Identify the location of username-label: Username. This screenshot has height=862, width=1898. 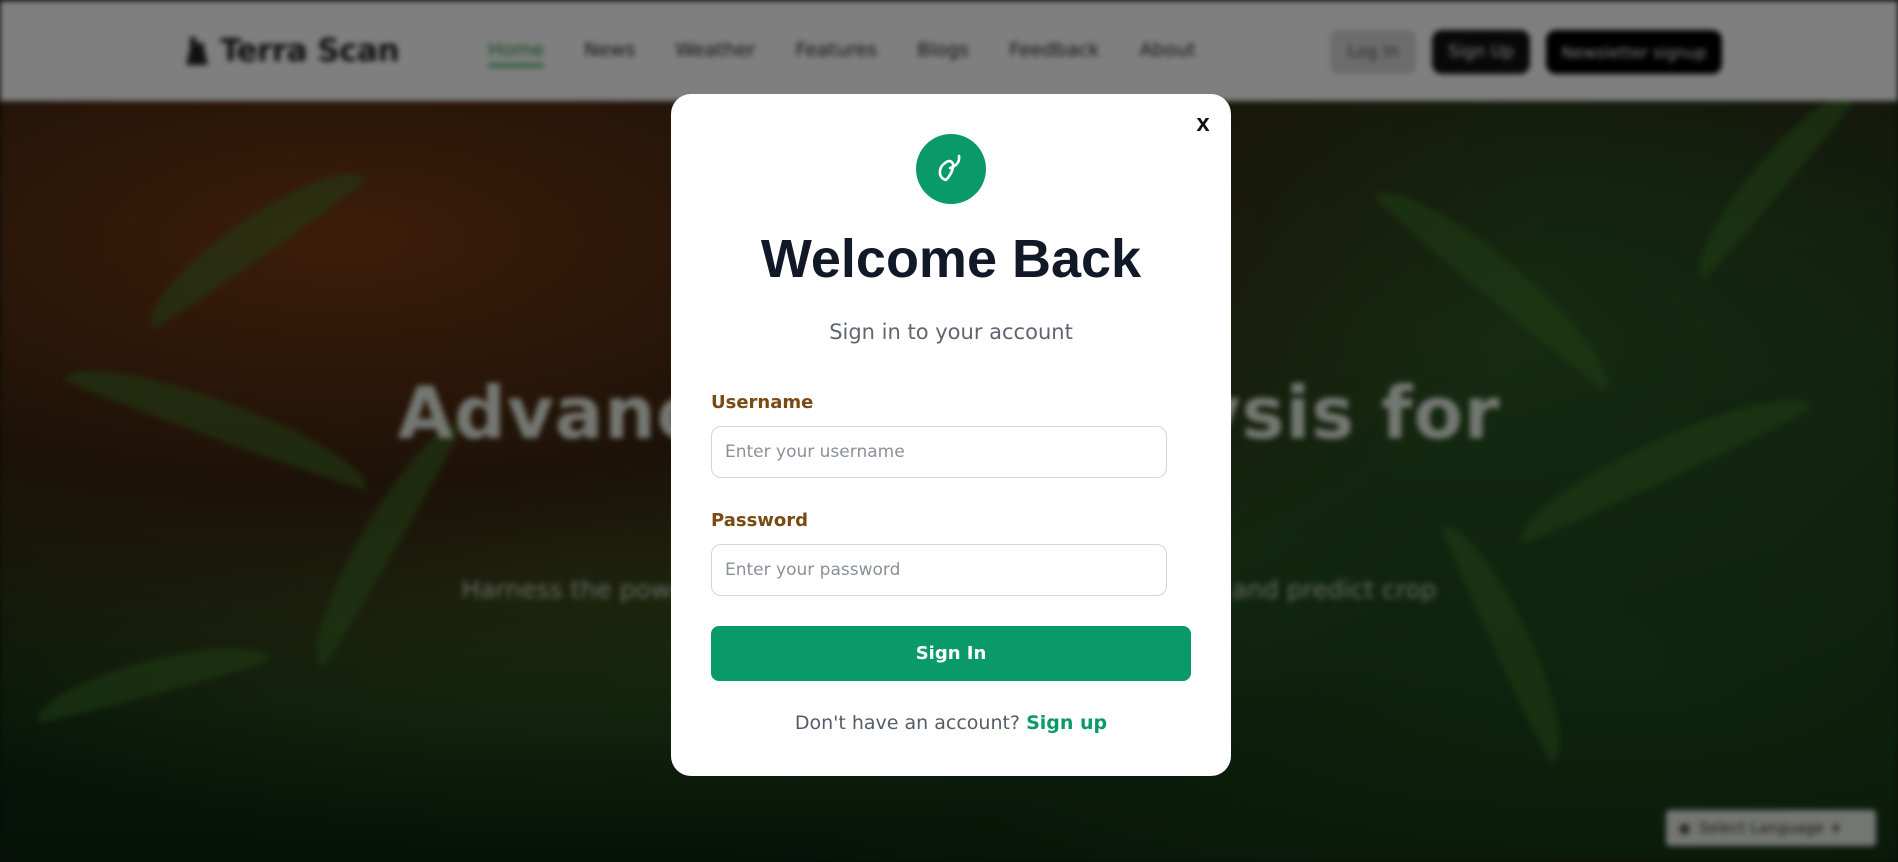
(762, 402).